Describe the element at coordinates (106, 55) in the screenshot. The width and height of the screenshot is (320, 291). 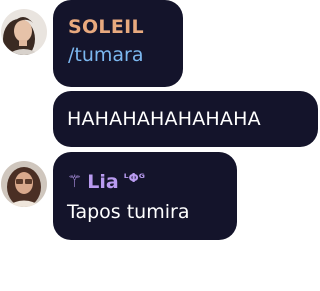
I see `message-text: /tumara` at that location.